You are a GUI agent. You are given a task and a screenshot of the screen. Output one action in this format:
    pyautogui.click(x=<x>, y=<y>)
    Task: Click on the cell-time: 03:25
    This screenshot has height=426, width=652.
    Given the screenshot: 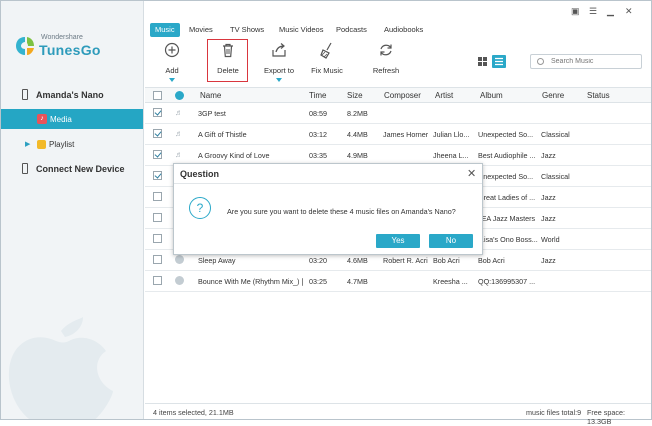 What is the action you would take?
    pyautogui.click(x=318, y=281)
    